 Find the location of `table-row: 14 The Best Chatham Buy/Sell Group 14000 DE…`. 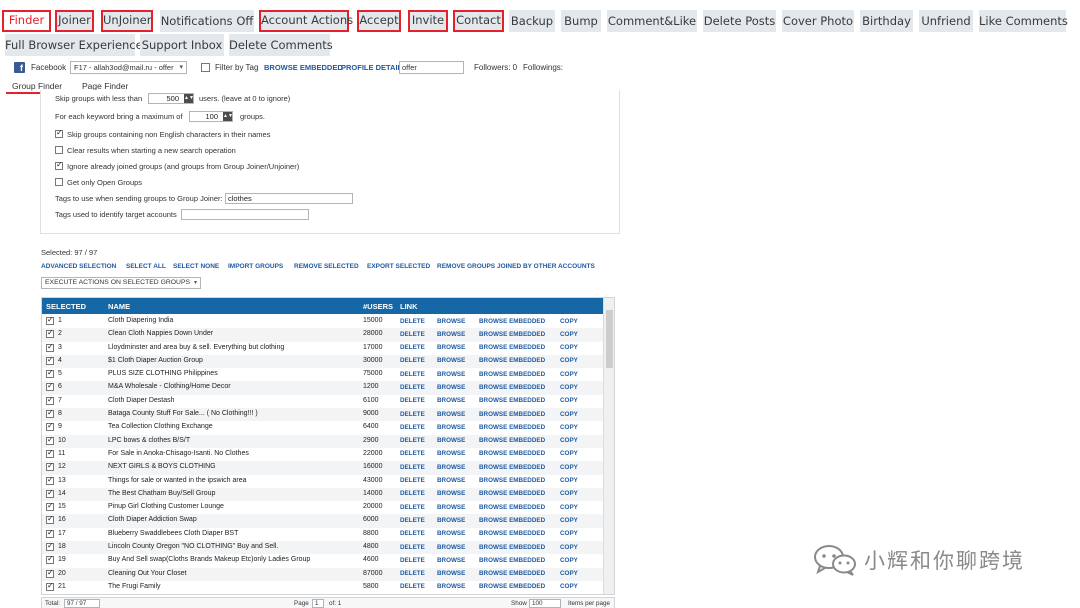

table-row: 14 The Best Chatham Buy/Sell Group 14000 DE… is located at coordinates (323, 494).